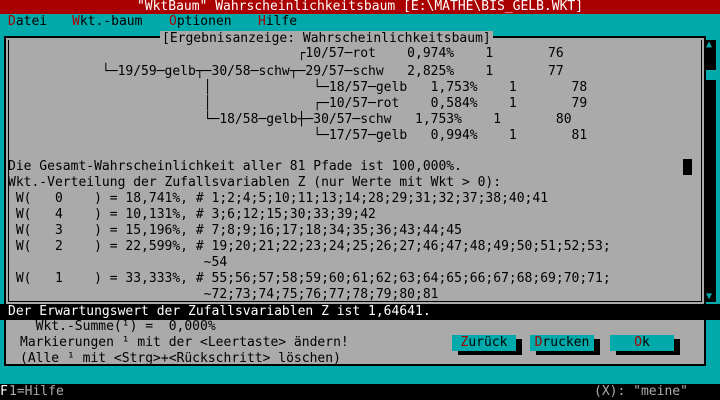  What do you see at coordinates (360, 392) in the screenshot?
I see `status-bar: F 1=Hilfe (X): "meine"` at bounding box center [360, 392].